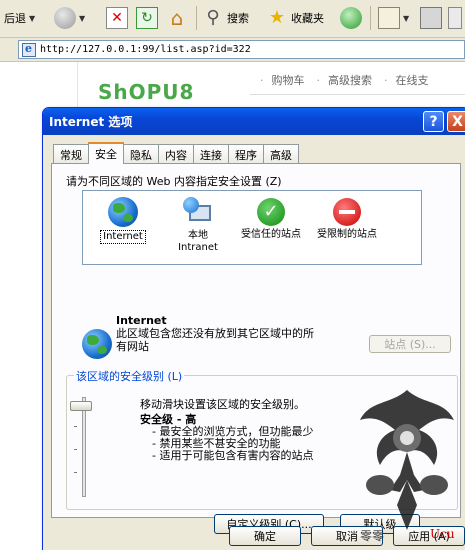 This screenshot has width=465, height=550. Describe the element at coordinates (357, 94) in the screenshot. I see `nav-divider` at that location.